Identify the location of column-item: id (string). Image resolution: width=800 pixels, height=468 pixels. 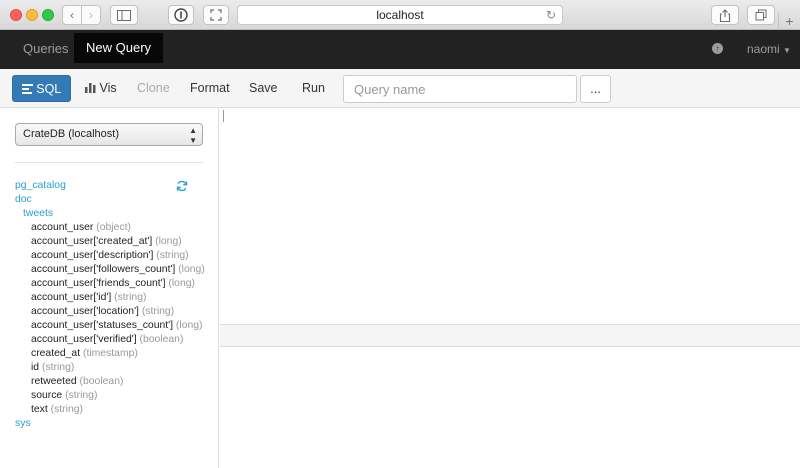
(115, 368).